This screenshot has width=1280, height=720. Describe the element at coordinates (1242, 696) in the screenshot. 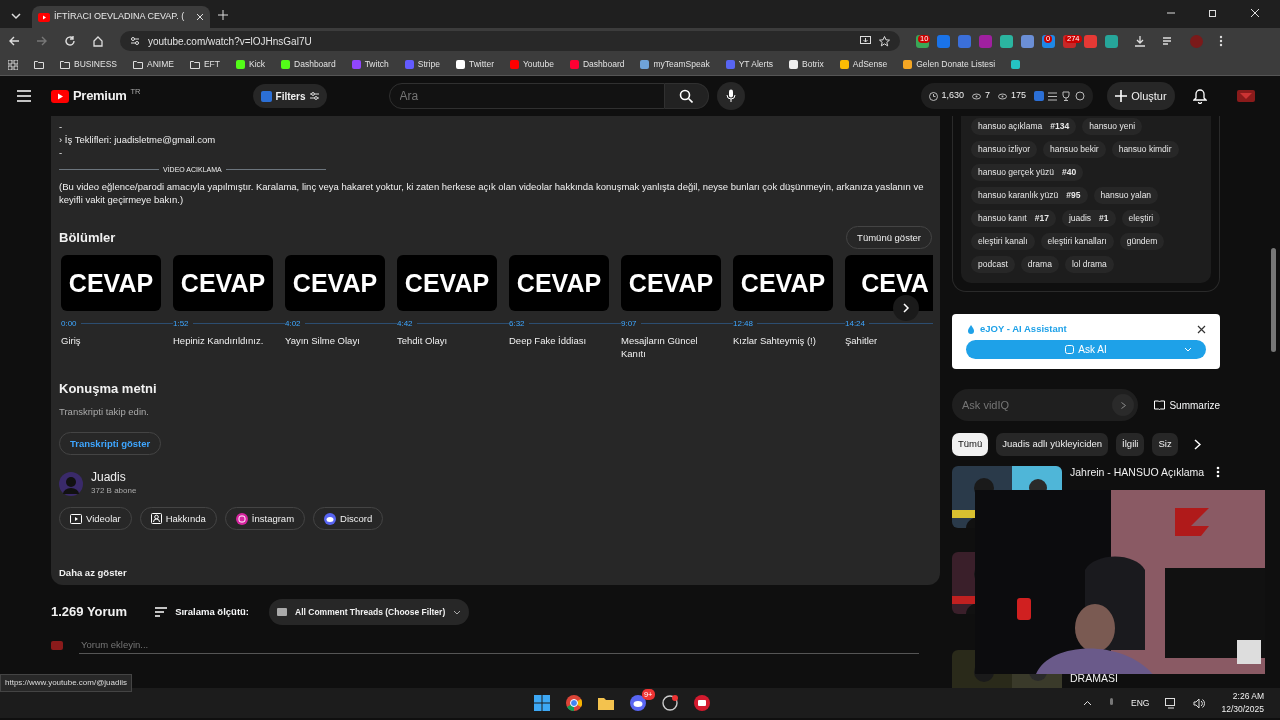

I see `clock-time: 2:26 AM` at that location.